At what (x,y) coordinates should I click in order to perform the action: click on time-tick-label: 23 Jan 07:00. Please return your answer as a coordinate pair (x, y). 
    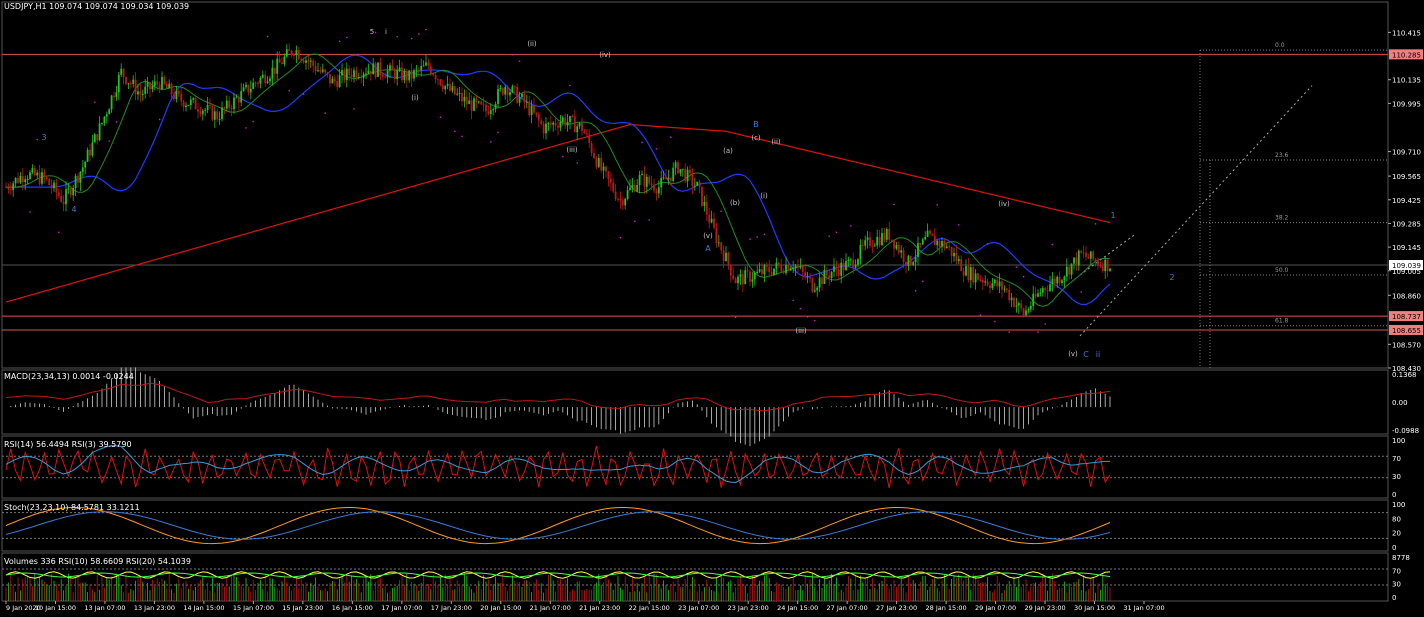
    Looking at the image, I should click on (698, 608).